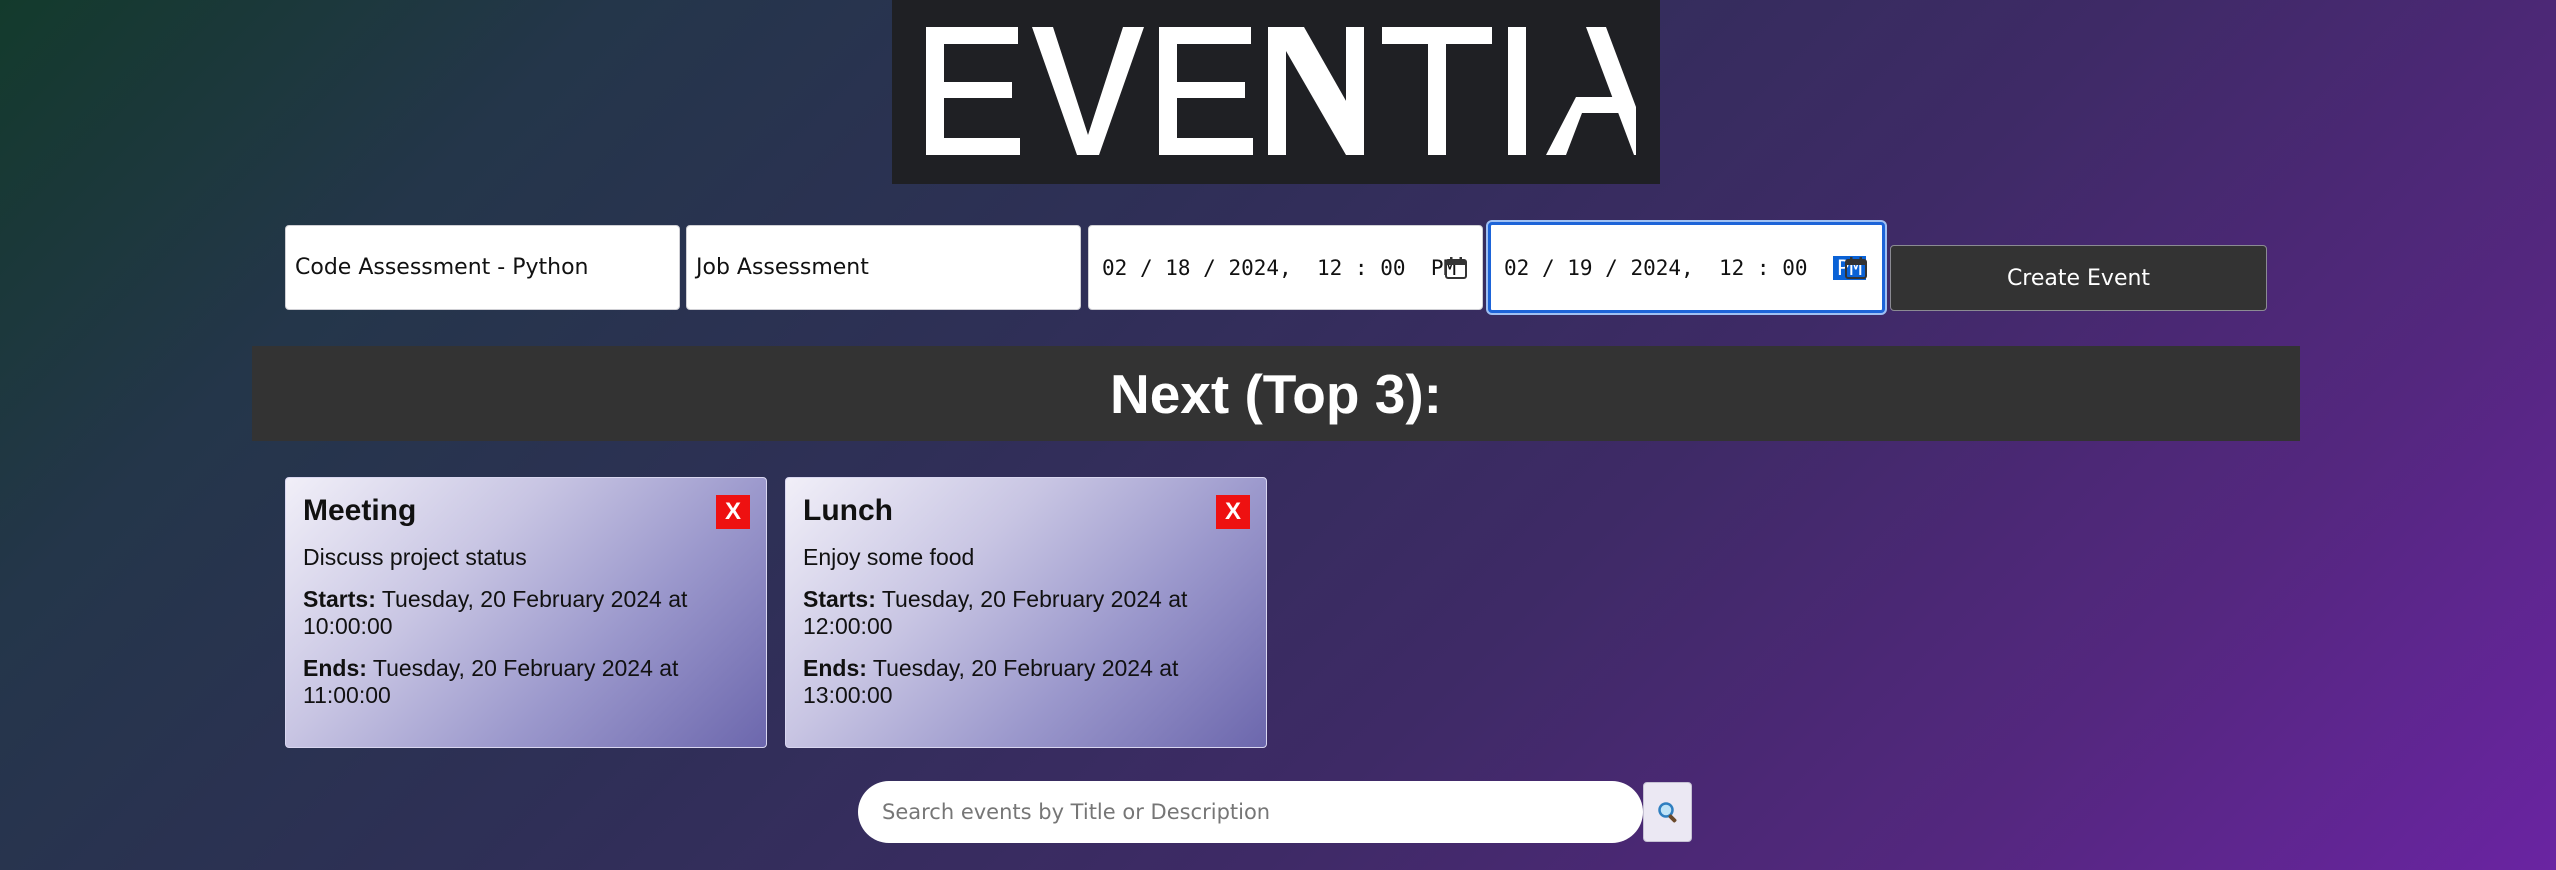 The width and height of the screenshot is (2556, 870). I want to click on next-events-header: Next (Top 3):, so click(1276, 393).